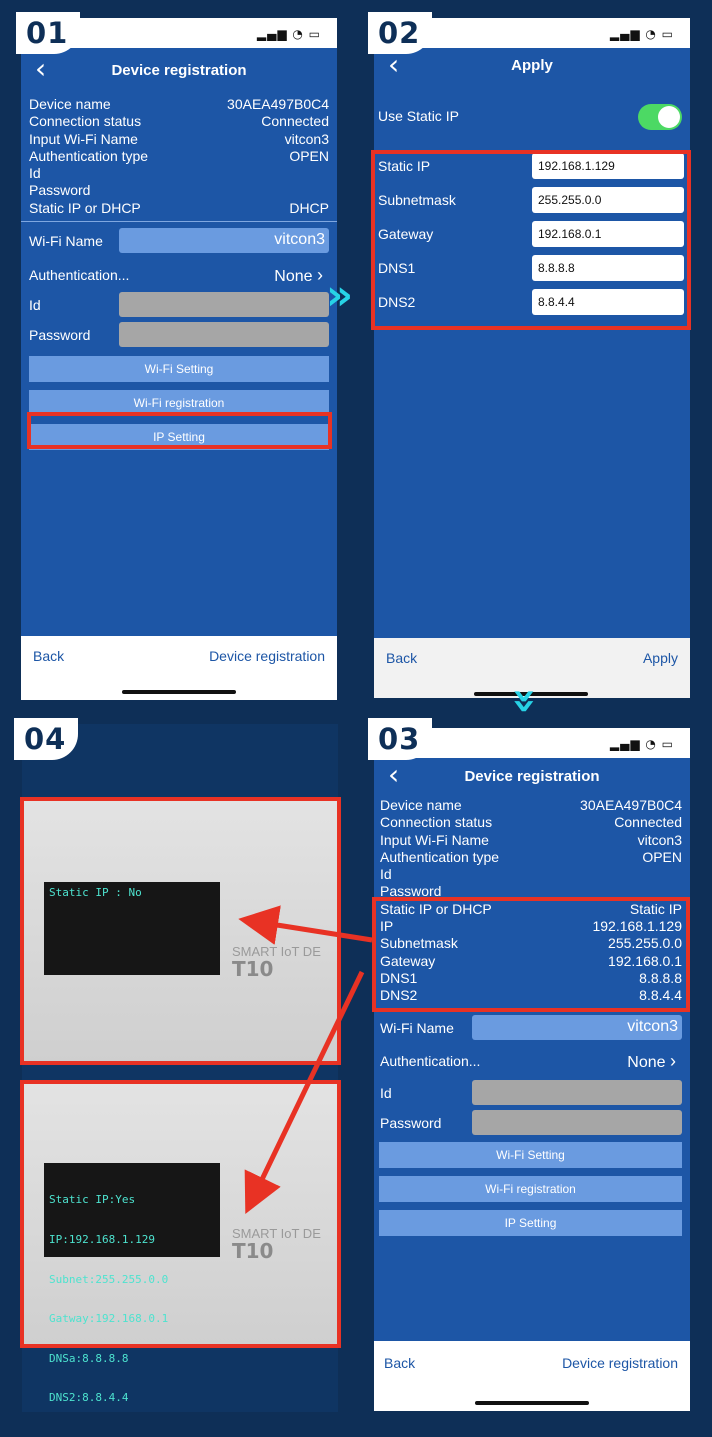 The width and height of the screenshot is (712, 1437). I want to click on wifi-registration-button: Wi-Fi registration, so click(530, 1188).